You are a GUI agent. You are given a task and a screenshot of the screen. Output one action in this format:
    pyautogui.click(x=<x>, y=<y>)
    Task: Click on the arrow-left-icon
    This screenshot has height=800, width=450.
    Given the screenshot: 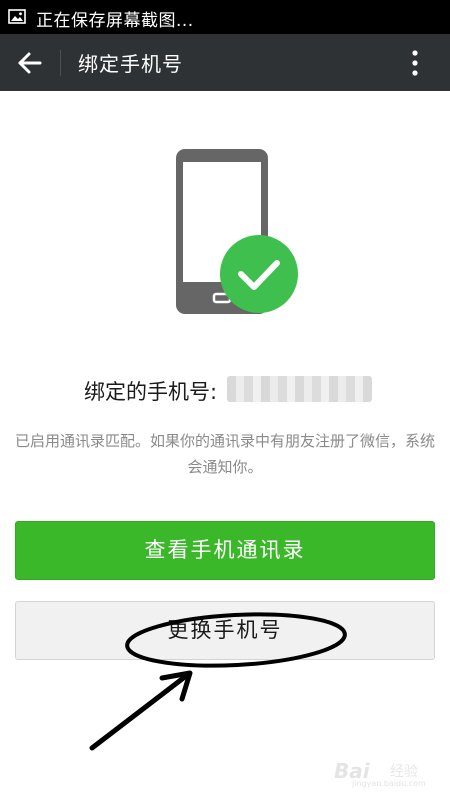 What is the action you would take?
    pyautogui.click(x=30, y=63)
    